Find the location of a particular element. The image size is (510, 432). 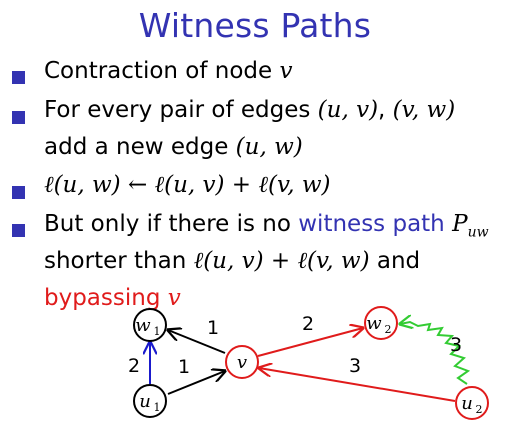

node-w2: w 2 is located at coordinates (381, 323).